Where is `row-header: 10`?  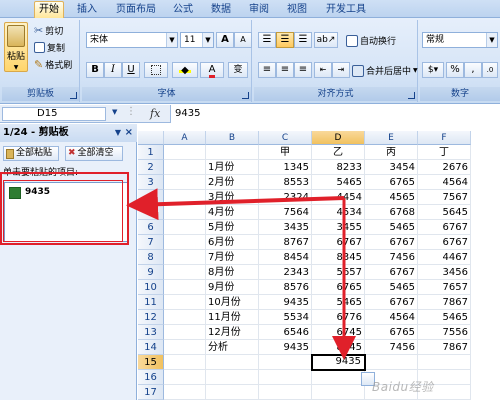
row-header: 10 is located at coordinates (151, 287).